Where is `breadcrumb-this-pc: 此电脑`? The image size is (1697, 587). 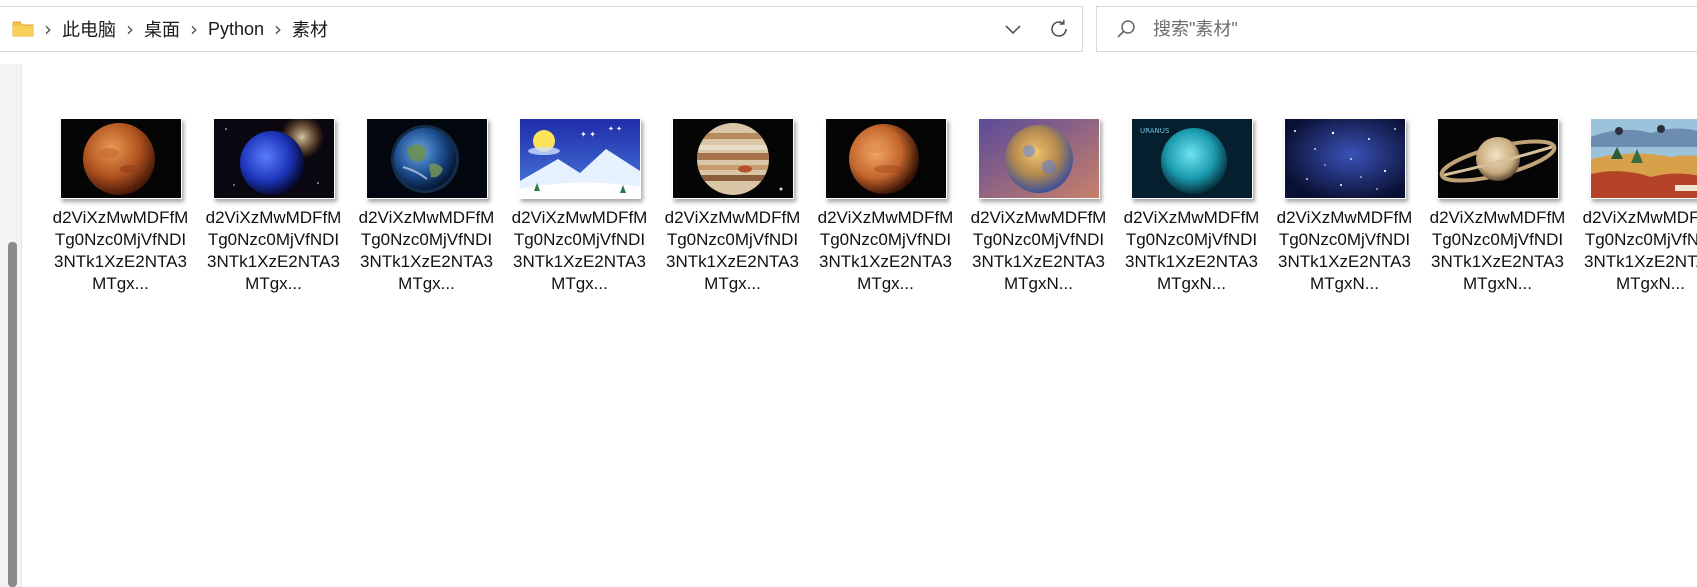 breadcrumb-this-pc: 此电脑 is located at coordinates (89, 29).